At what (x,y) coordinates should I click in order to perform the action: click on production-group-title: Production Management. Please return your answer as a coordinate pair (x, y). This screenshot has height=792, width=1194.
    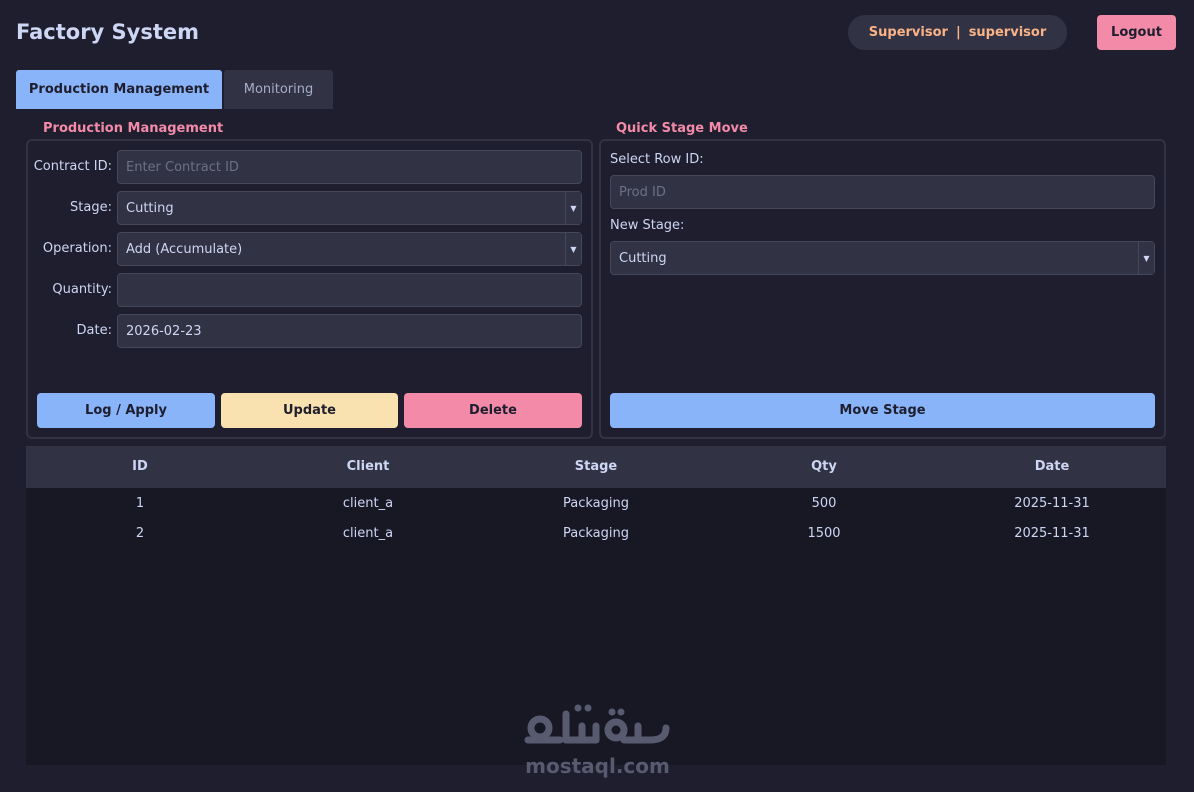
    Looking at the image, I should click on (133, 128).